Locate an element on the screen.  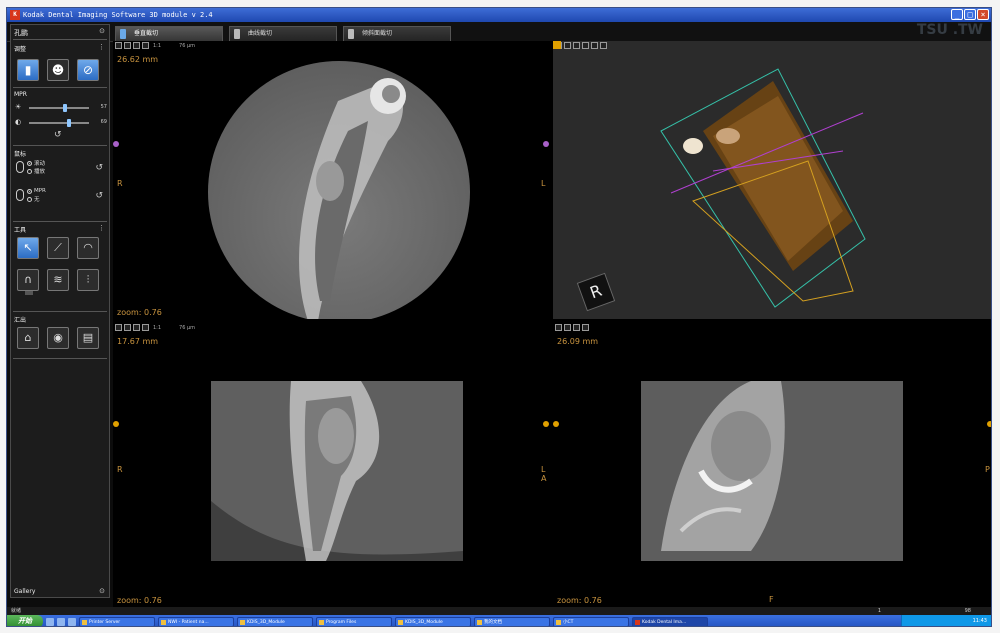
arch-icon: ∩ is located at coordinates (28, 282).